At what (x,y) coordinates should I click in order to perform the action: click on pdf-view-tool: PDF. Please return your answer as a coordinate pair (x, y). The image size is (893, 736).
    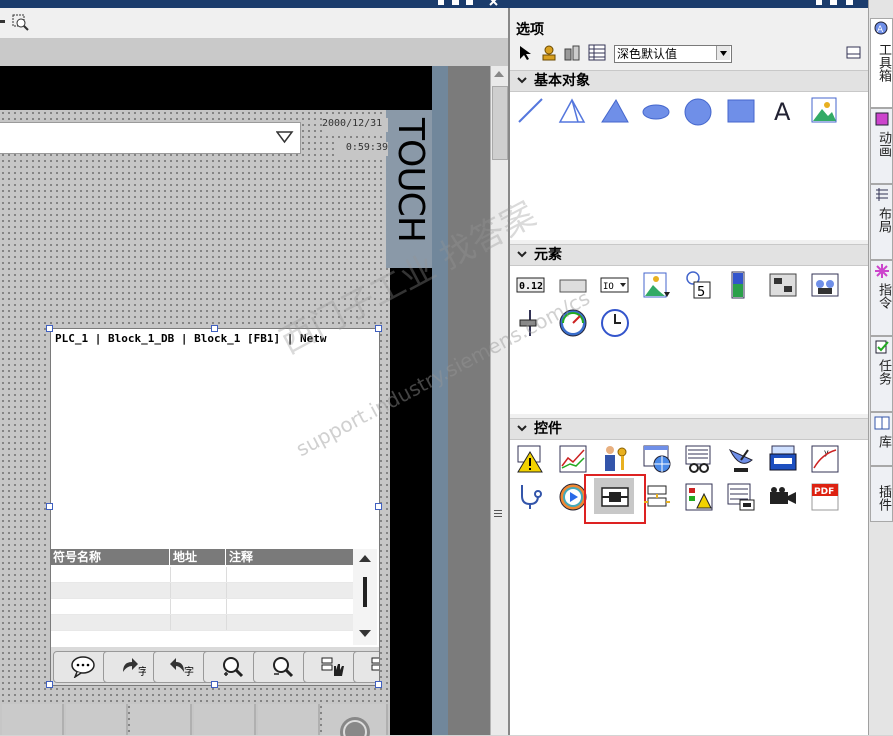
    Looking at the image, I should click on (824, 496).